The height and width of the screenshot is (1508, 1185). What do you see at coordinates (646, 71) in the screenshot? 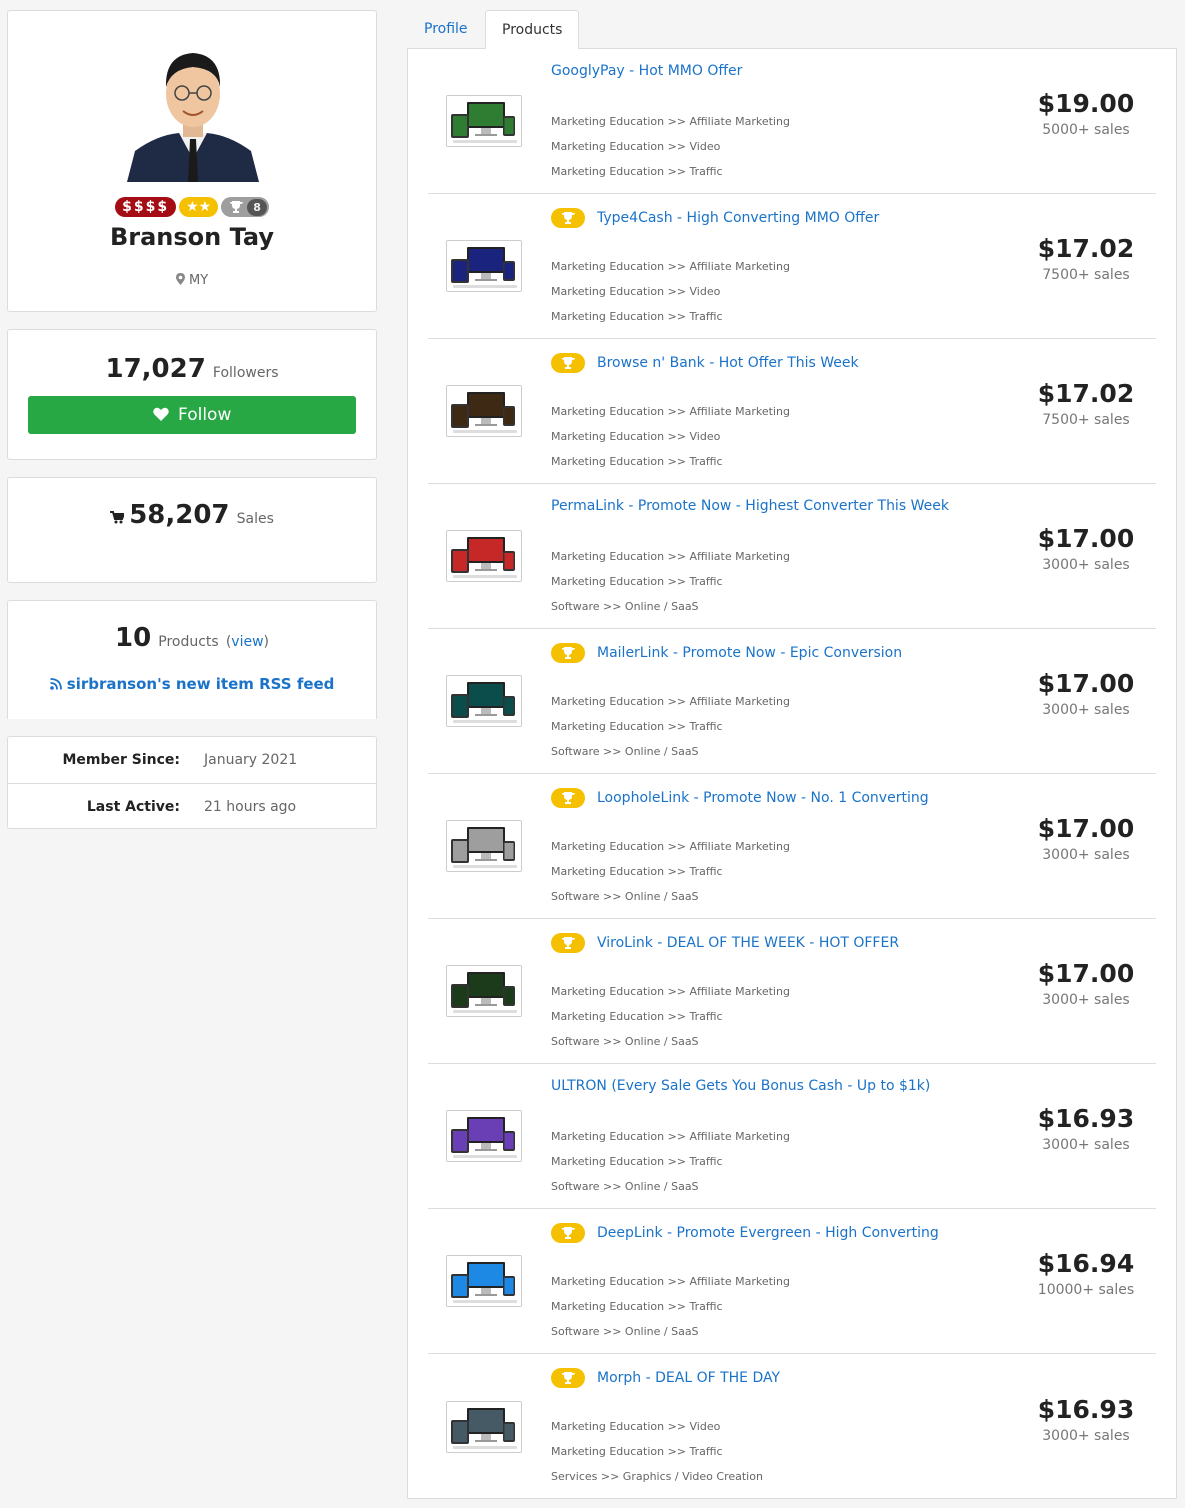
I see `product-title-link: GooglyPay - Hot MMO Offer` at bounding box center [646, 71].